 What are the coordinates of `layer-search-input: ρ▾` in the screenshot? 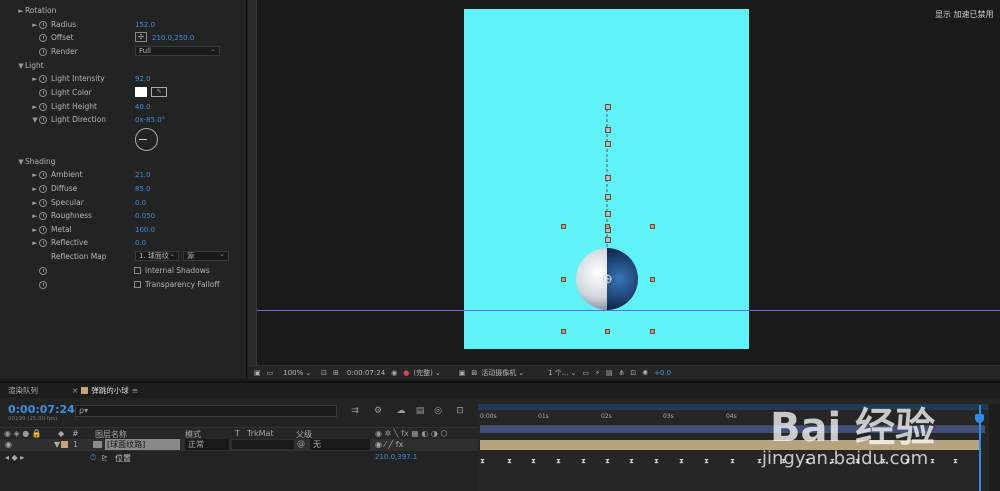 It's located at (206, 411).